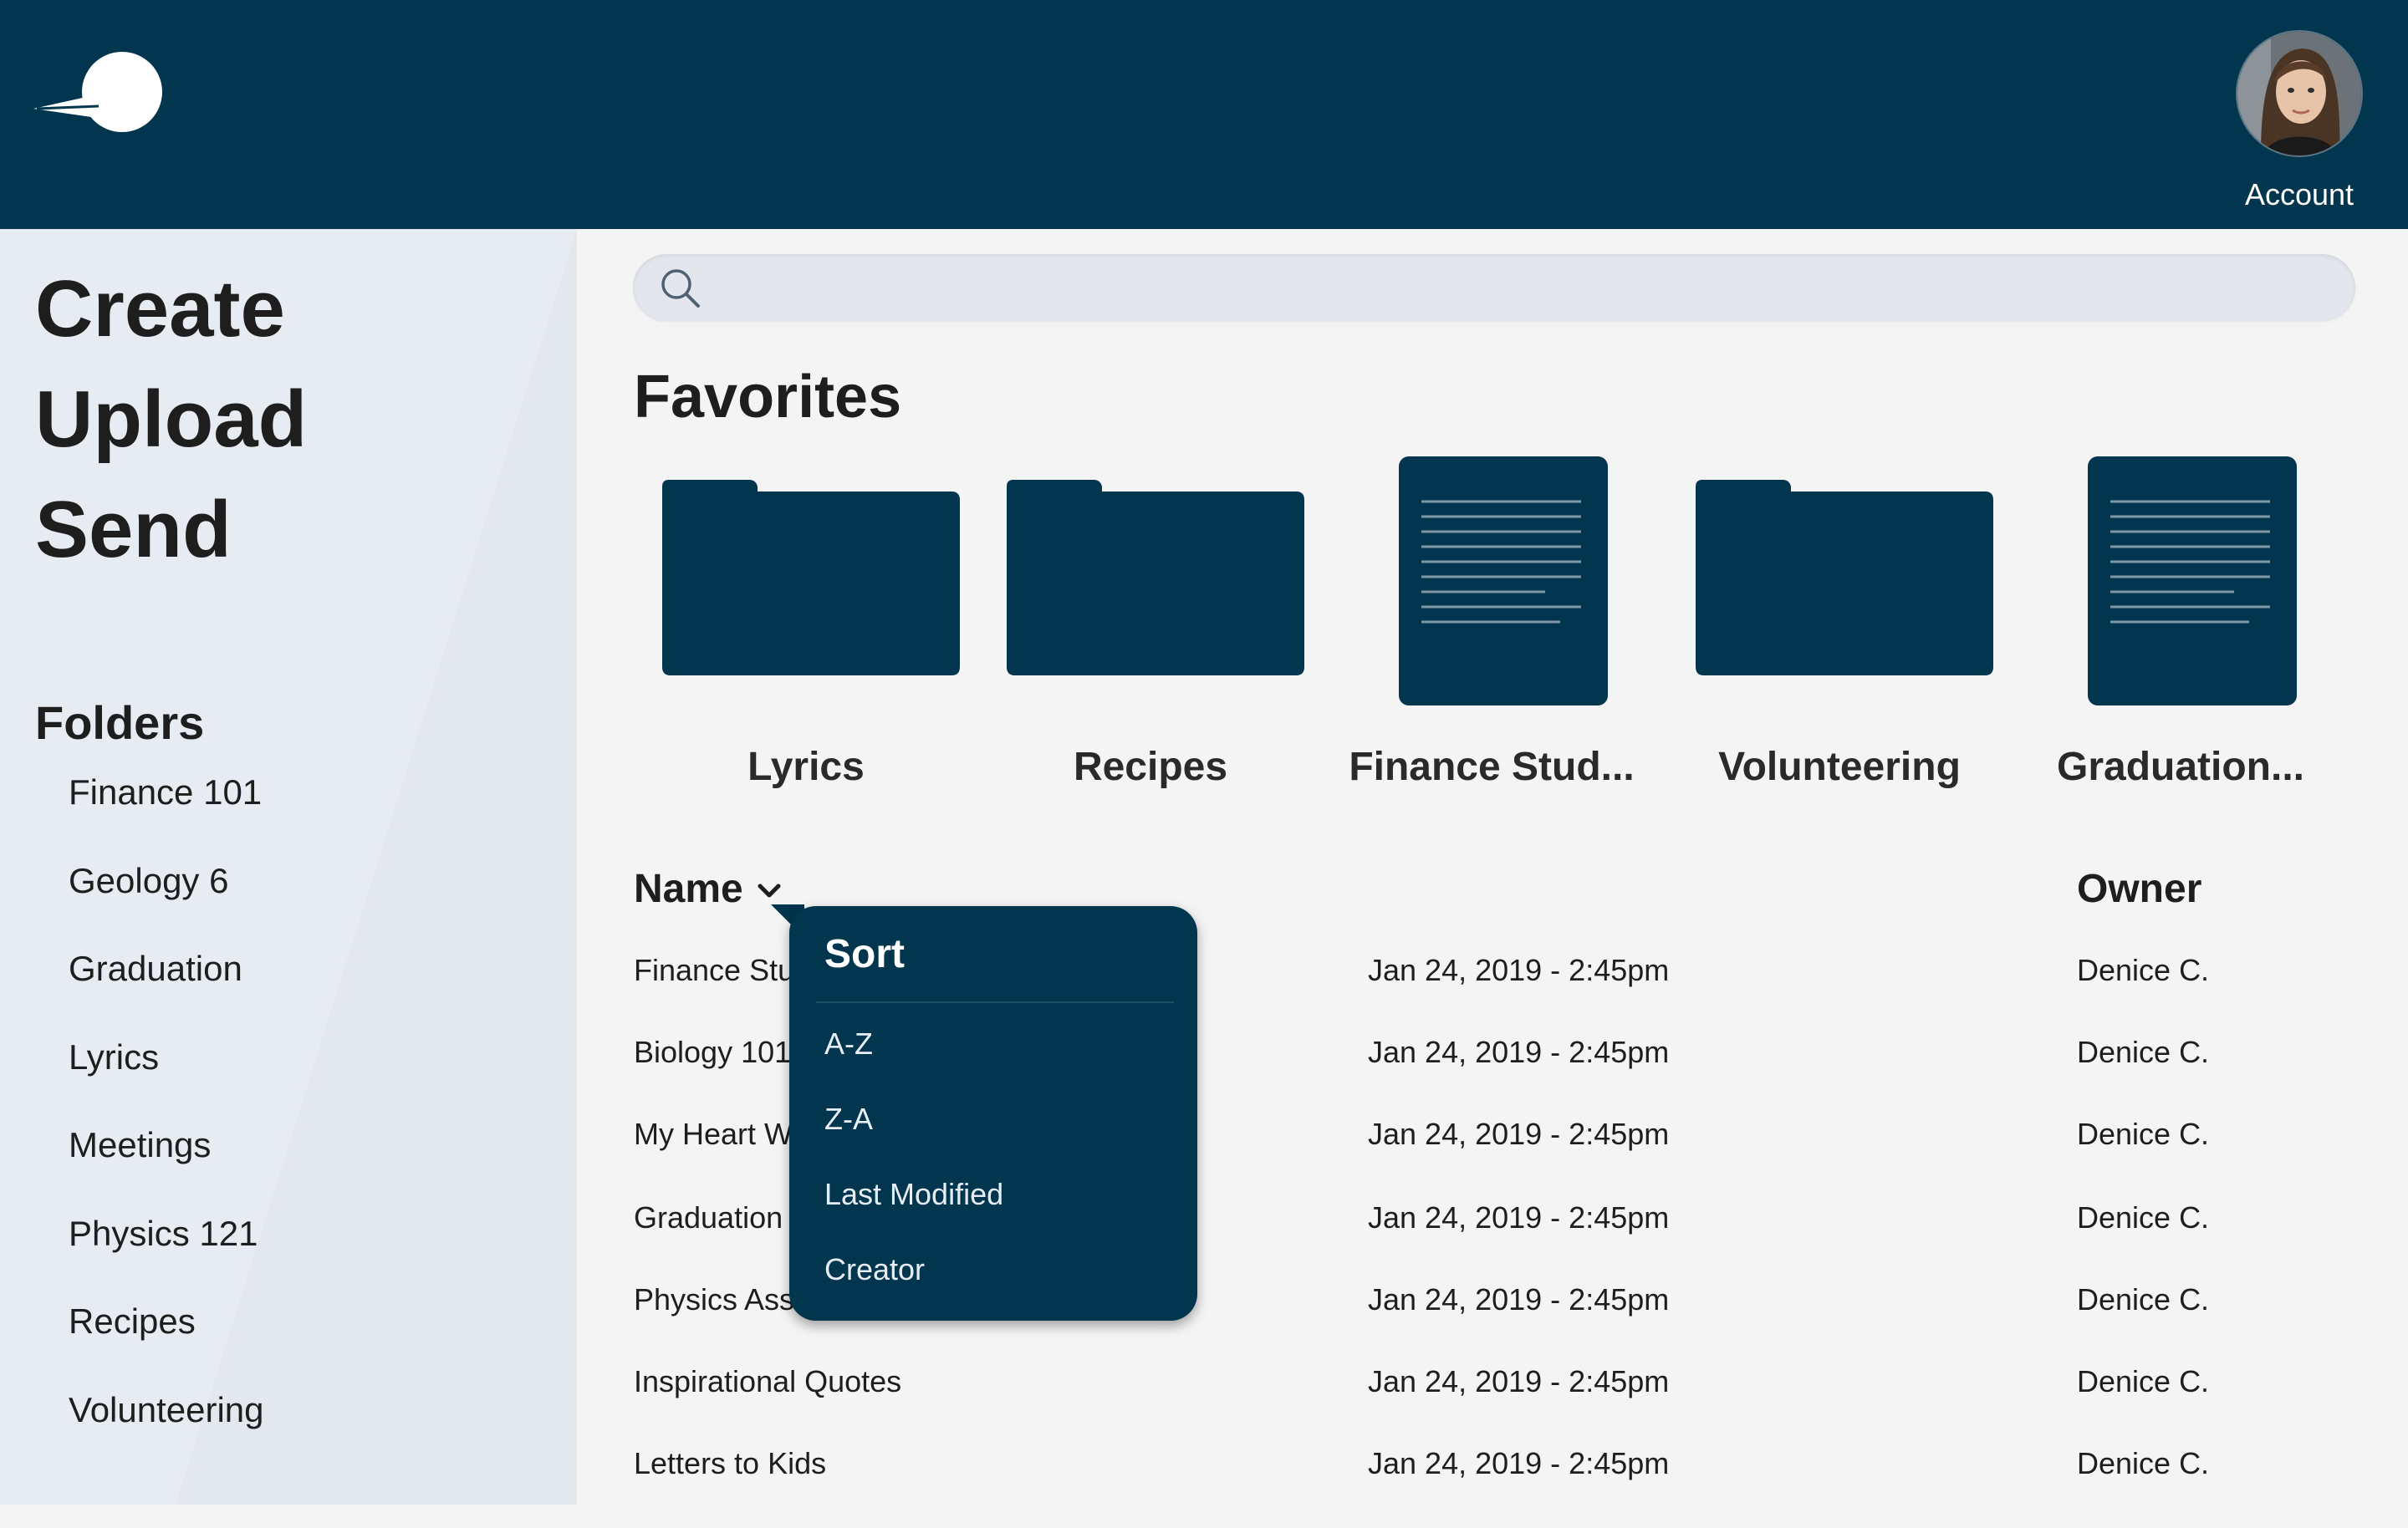 Image resolution: width=2408 pixels, height=1528 pixels. What do you see at coordinates (120, 722) in the screenshot?
I see `folders-heading: Folders` at bounding box center [120, 722].